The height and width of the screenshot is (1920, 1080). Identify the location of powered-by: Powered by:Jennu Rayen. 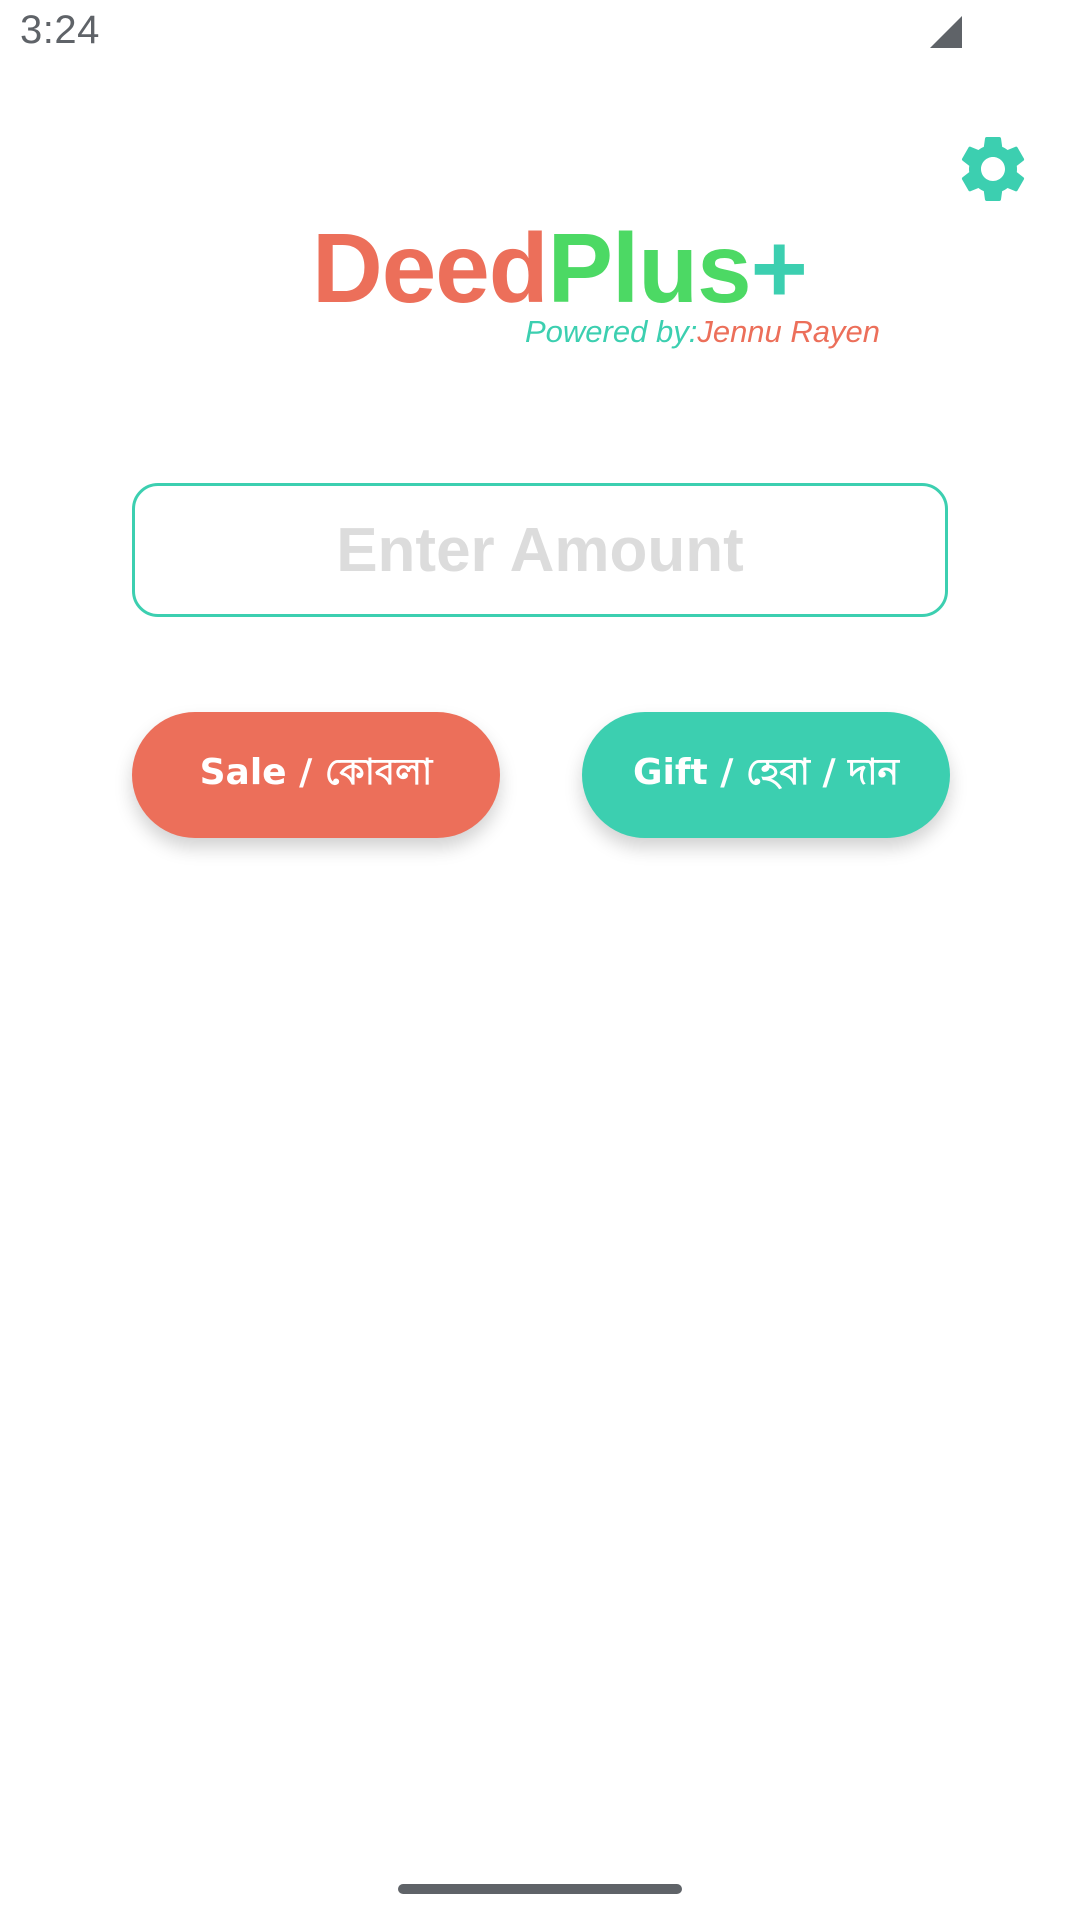
(702, 332).